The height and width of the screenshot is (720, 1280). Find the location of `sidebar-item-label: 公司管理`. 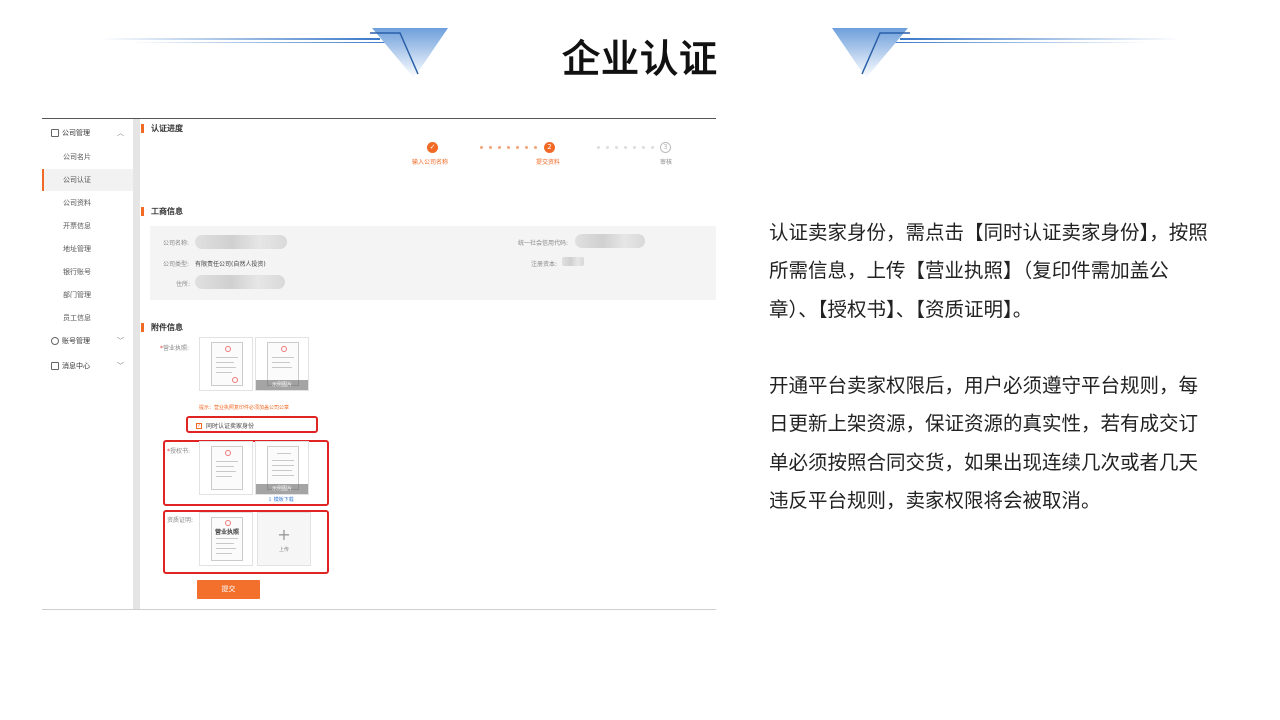

sidebar-item-label: 公司管理 is located at coordinates (76, 133).